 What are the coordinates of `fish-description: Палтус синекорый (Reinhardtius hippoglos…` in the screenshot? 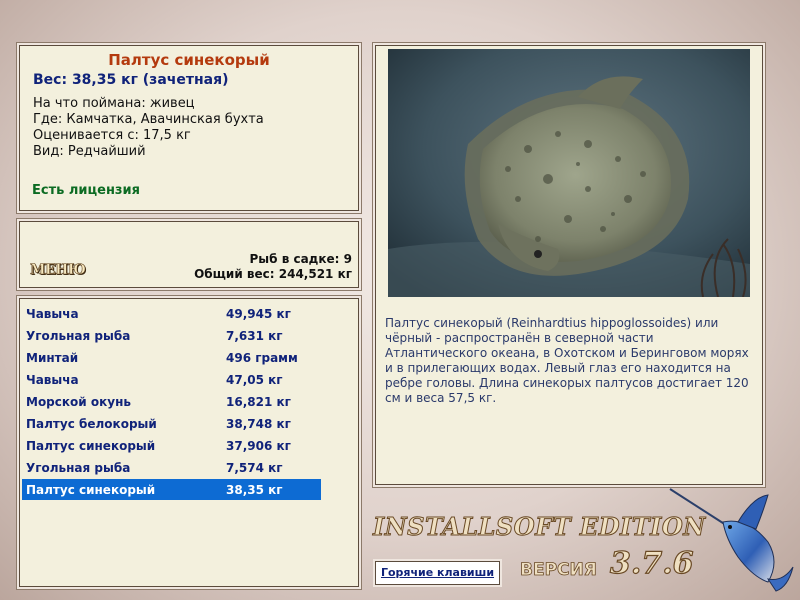 It's located at (567, 360).